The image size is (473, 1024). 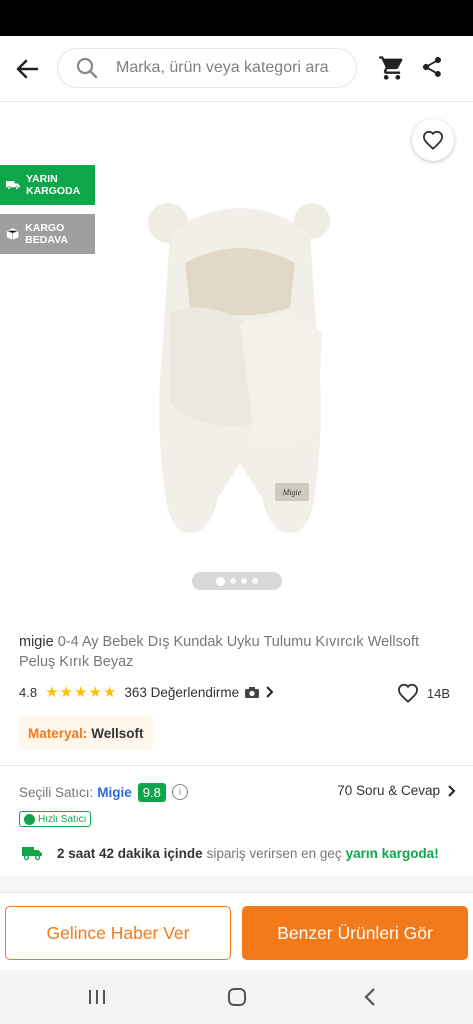 What do you see at coordinates (231, 68) in the screenshot?
I see `search-input` at bounding box center [231, 68].